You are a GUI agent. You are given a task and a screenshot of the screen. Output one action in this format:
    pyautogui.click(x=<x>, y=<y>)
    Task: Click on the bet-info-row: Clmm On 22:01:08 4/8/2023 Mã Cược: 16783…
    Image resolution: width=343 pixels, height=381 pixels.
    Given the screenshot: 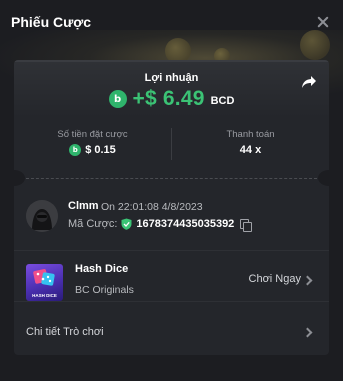 What is the action you would take?
    pyautogui.click(x=171, y=218)
    